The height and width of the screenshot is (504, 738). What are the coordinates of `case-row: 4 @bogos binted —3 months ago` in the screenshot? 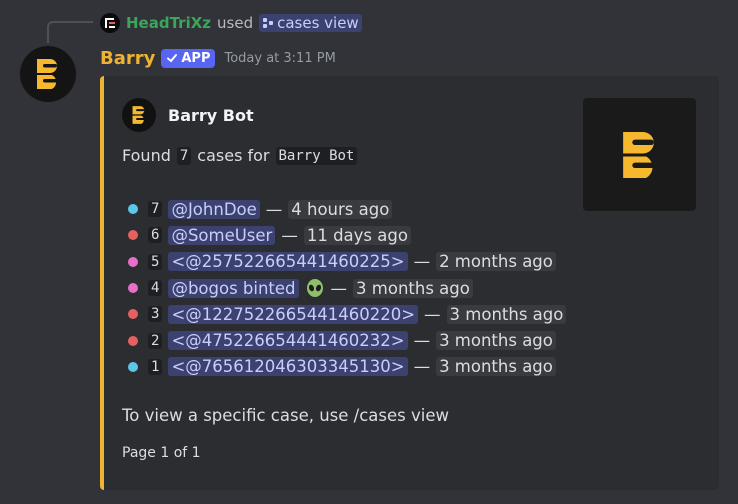 It's located at (347, 288).